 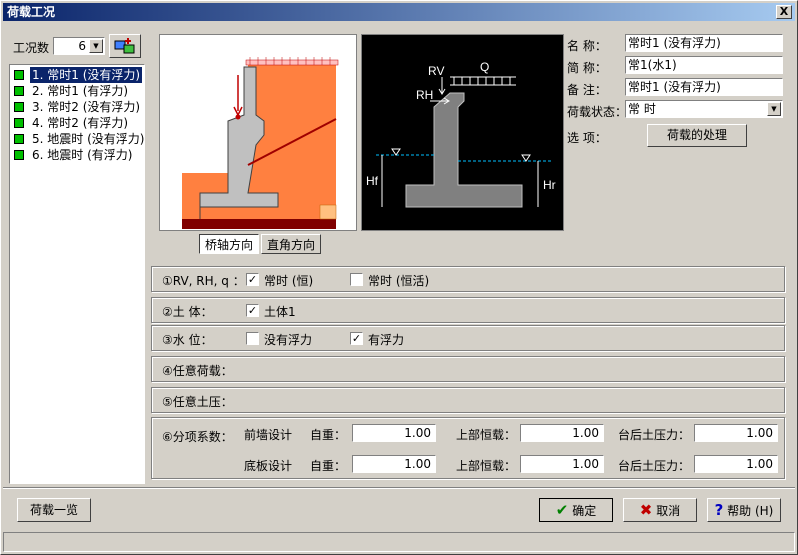 I want to click on close-button: X, so click(x=784, y=12).